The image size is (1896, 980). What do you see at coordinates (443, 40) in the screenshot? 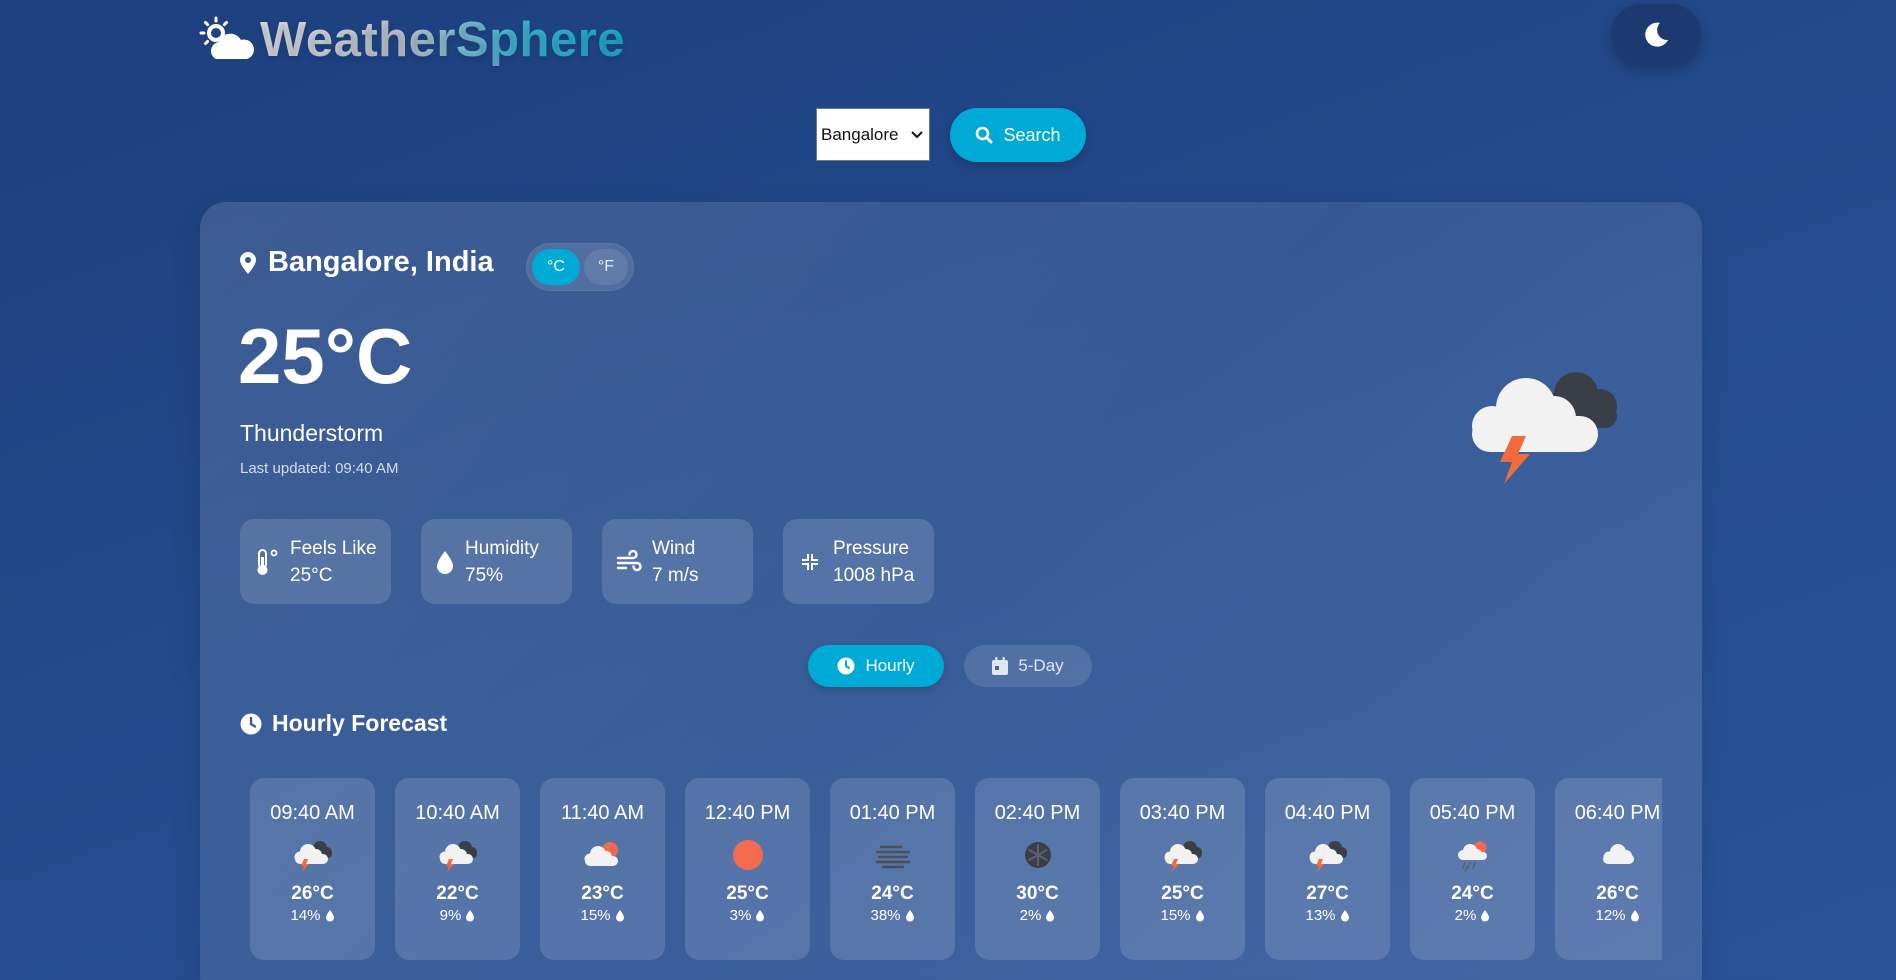
I see `app-name: WeatherSphere` at bounding box center [443, 40].